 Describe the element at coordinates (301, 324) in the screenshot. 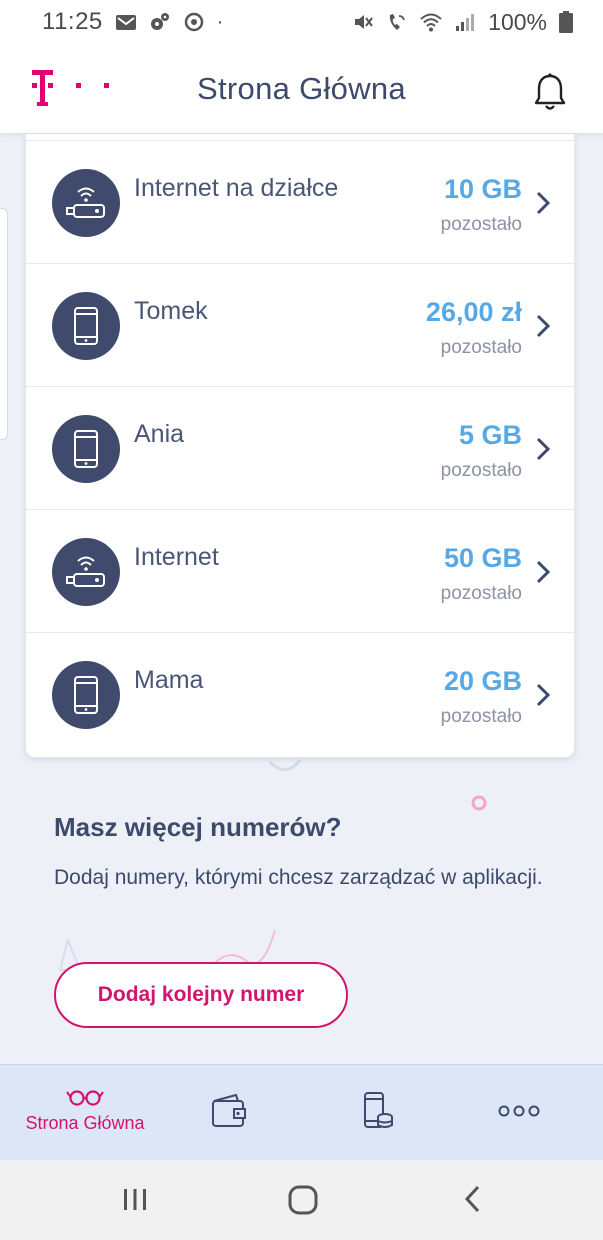

I see `list-item: Tomek 26,00 zł pozostało` at that location.